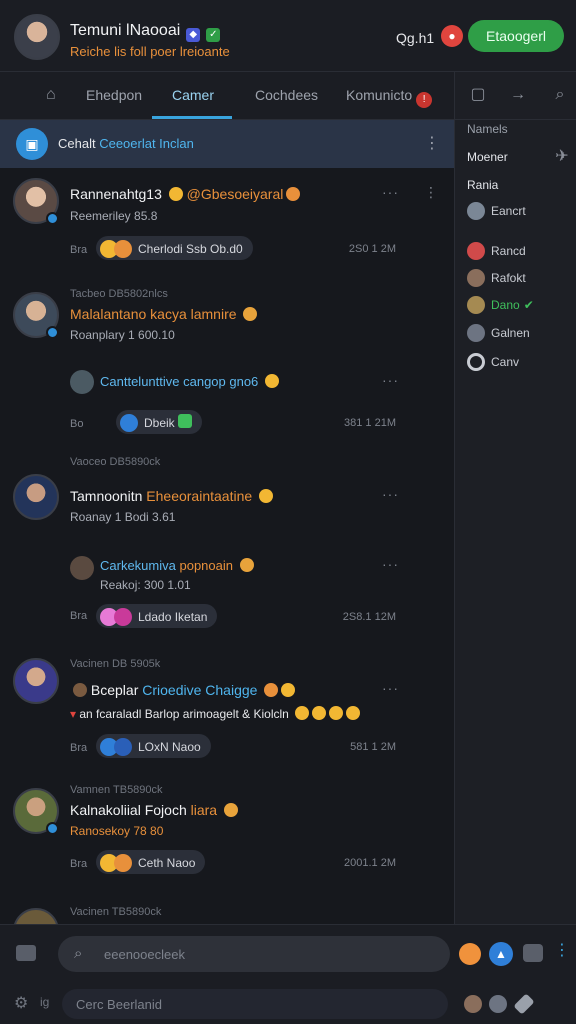  I want to click on heart-icon, so click(123, 616).